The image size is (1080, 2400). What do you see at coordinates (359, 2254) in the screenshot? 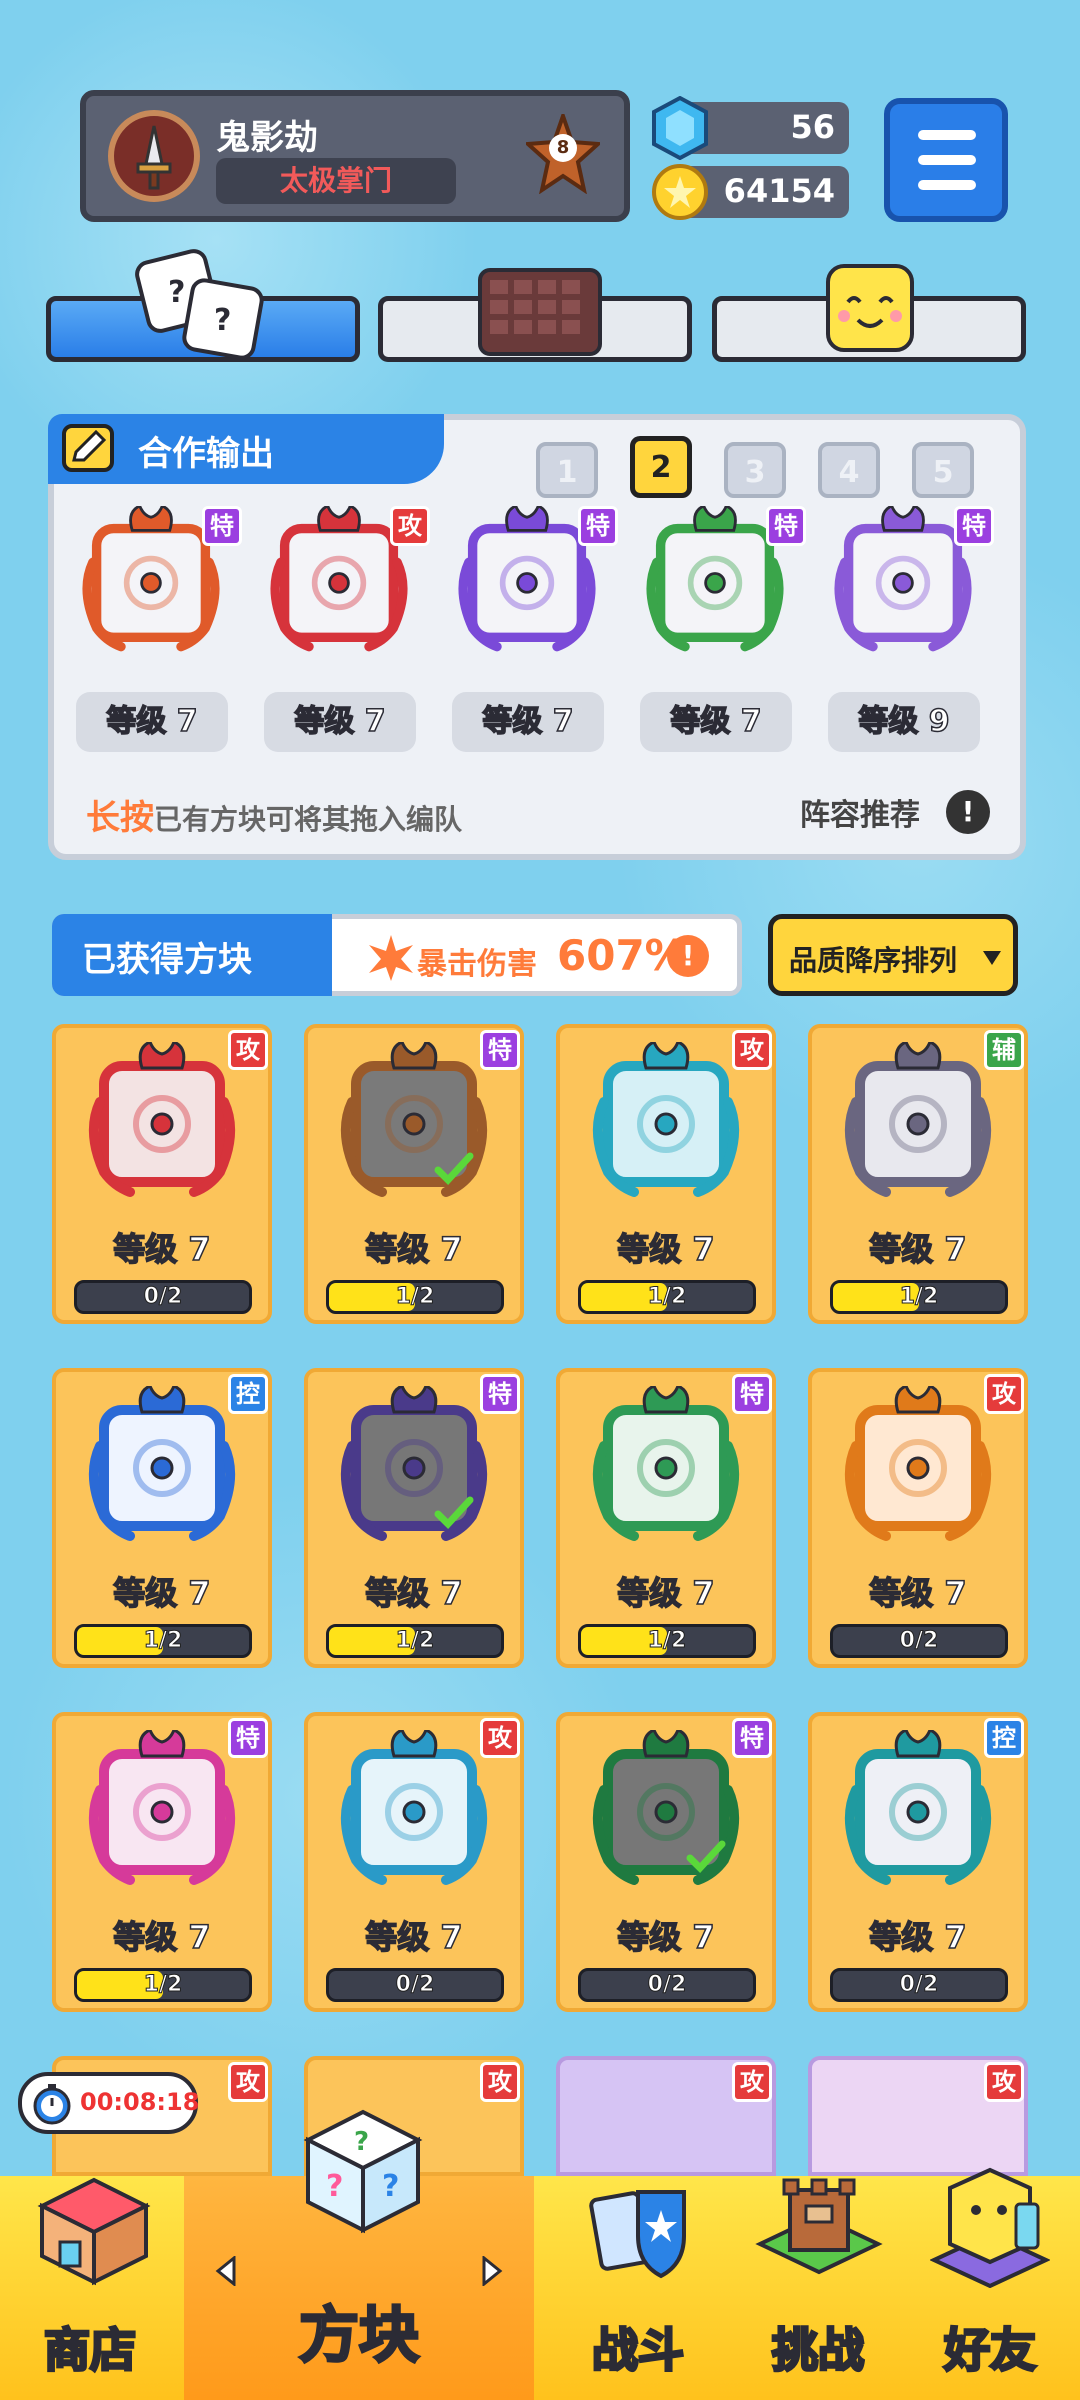
I see `nav-blocks: ? ? ? 方块` at bounding box center [359, 2254].